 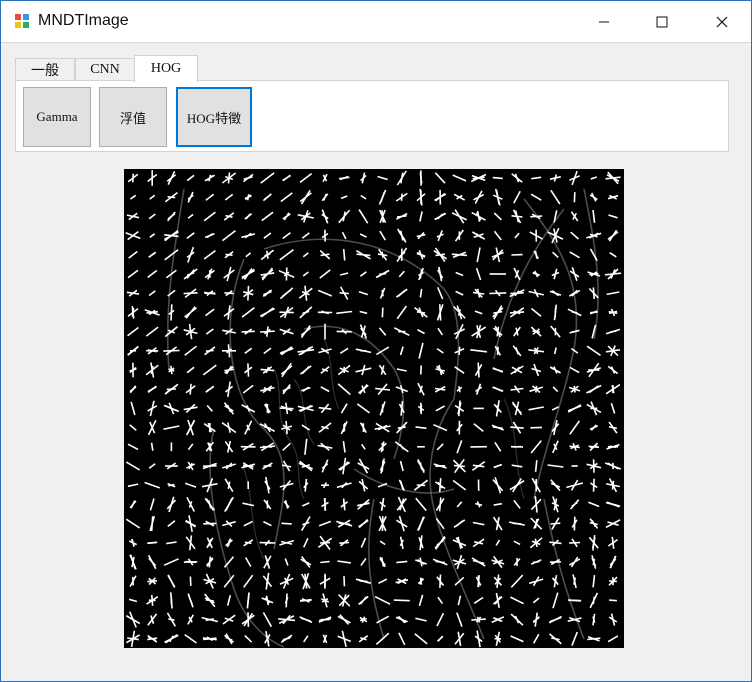 I want to click on app-icon, so click(x=22, y=21).